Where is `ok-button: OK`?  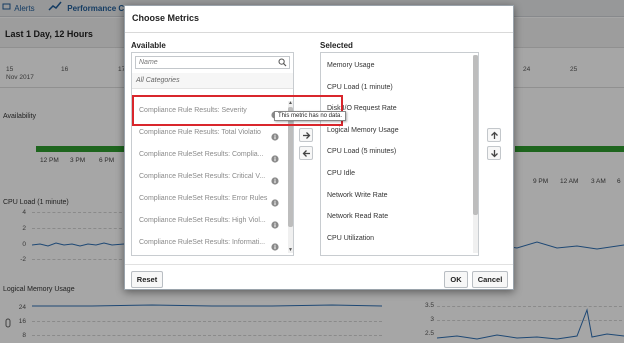
ok-button: OK is located at coordinates (456, 279).